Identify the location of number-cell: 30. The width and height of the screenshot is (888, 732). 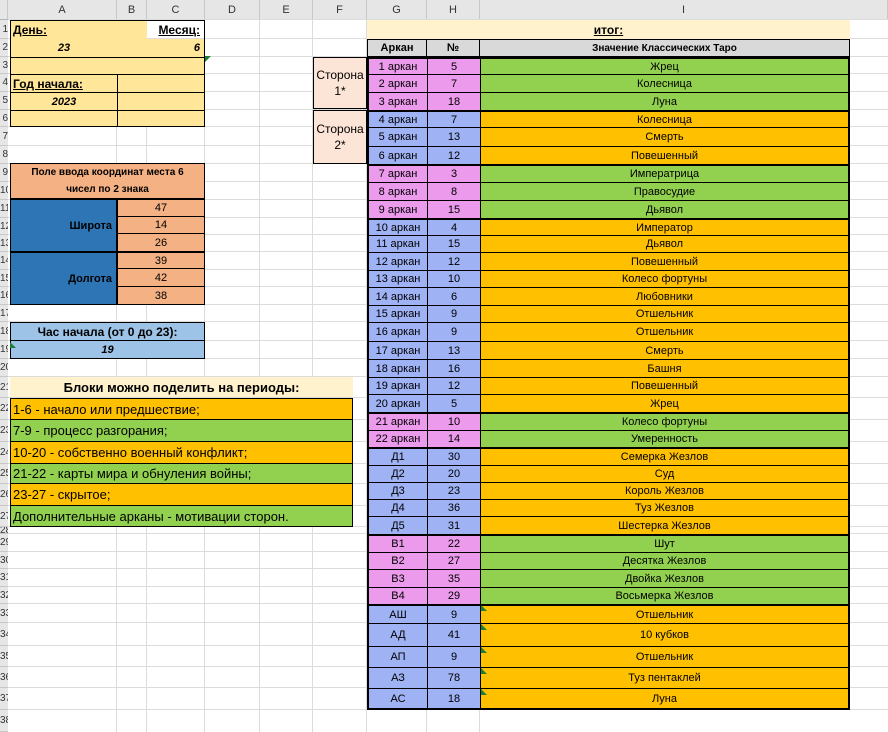
(453, 456).